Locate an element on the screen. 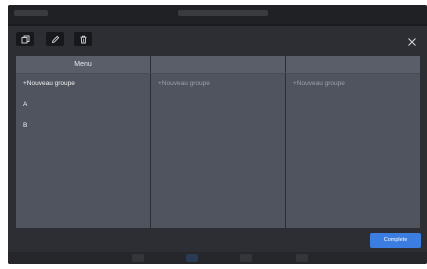  close-icon is located at coordinates (412, 43).